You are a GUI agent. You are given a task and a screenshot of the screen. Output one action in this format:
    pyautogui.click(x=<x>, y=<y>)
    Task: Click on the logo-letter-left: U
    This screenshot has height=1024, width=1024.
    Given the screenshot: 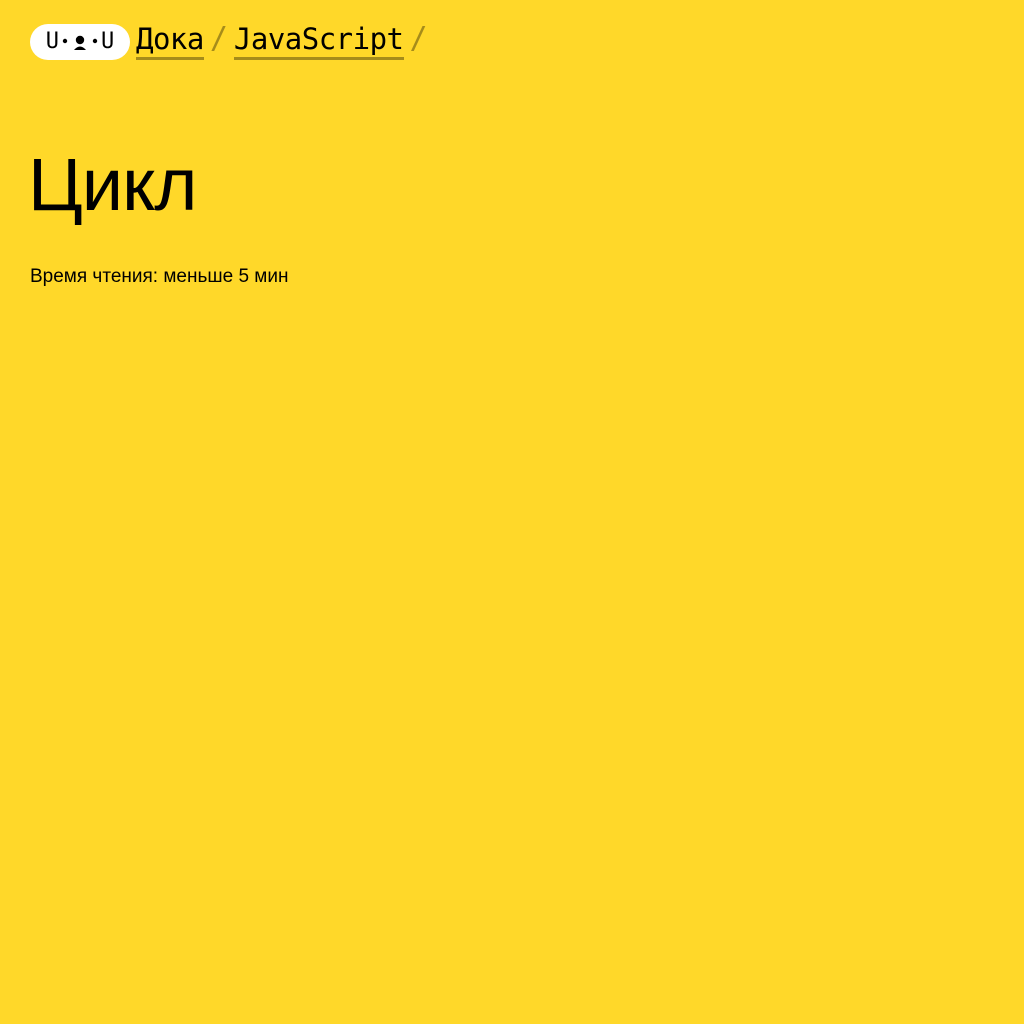 What is the action you would take?
    pyautogui.click(x=52, y=41)
    